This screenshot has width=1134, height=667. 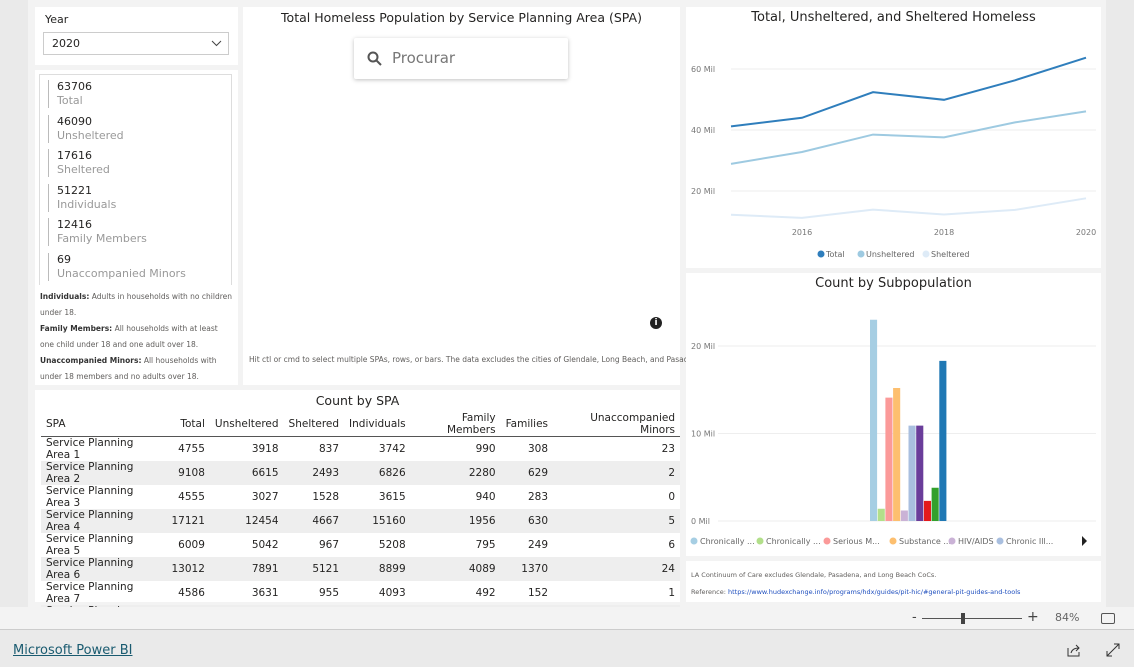 What do you see at coordinates (74, 121) in the screenshot?
I see `kpi-value: 46090` at bounding box center [74, 121].